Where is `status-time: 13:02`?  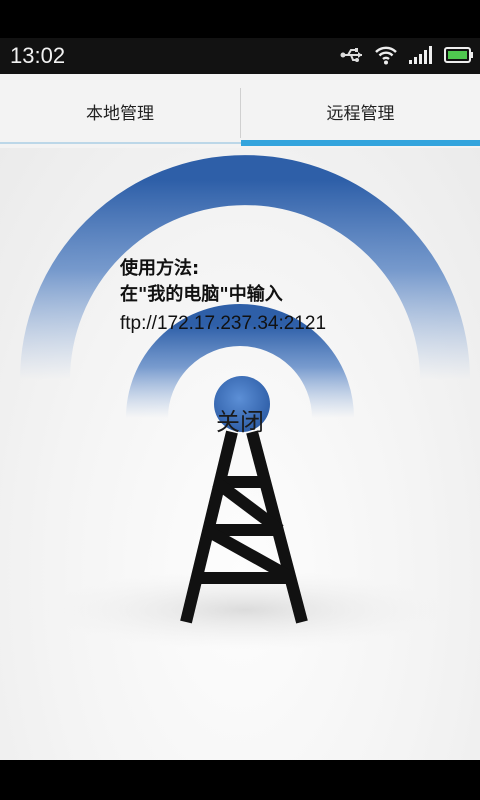
status-time: 13:02 is located at coordinates (38, 55).